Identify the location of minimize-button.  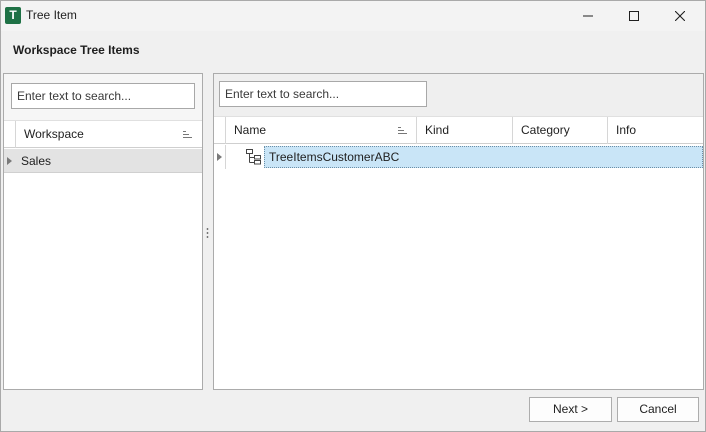
(588, 16).